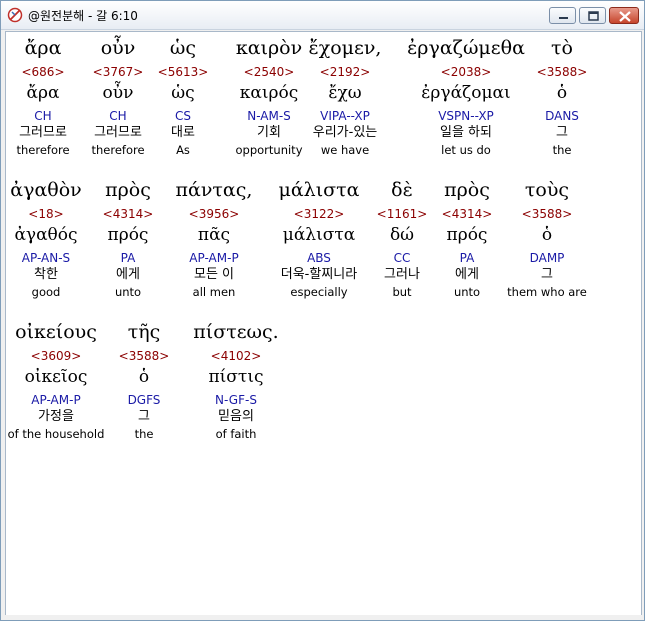 This screenshot has width=645, height=621. I want to click on greek-word: ἐργαζώμεθα, so click(466, 48).